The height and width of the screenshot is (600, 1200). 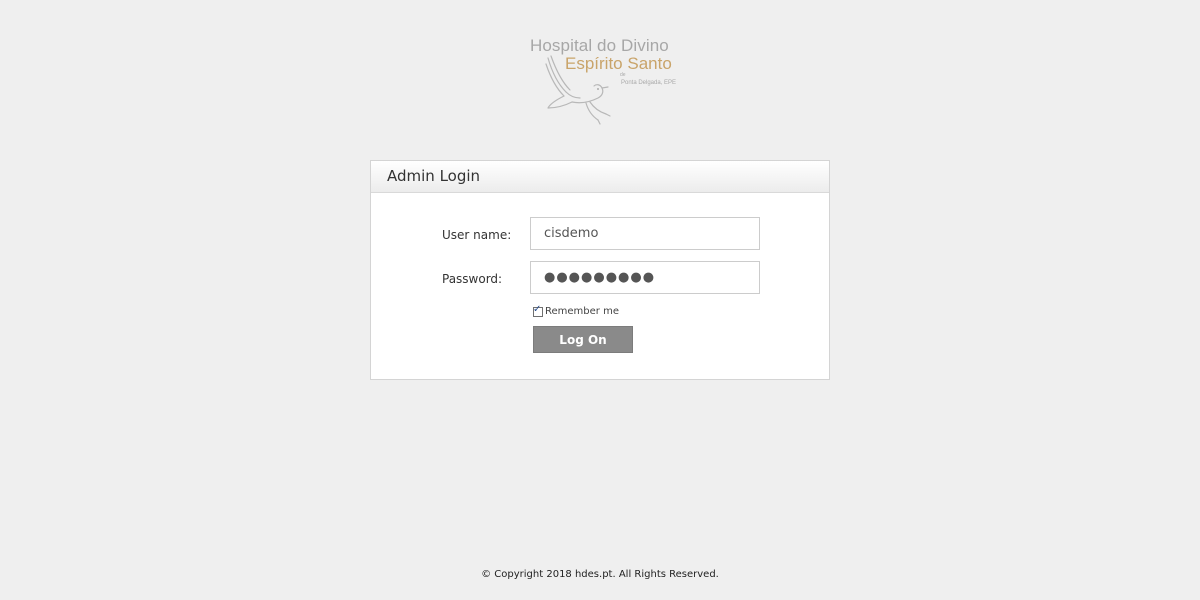 What do you see at coordinates (582, 311) in the screenshot?
I see `remember-me-label: Remember me` at bounding box center [582, 311].